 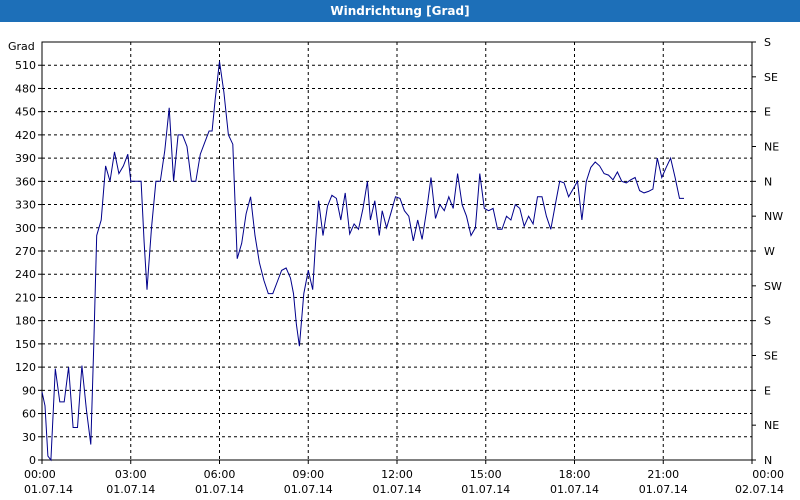 I want to click on x-tick-time: 09:00, so click(x=308, y=474).